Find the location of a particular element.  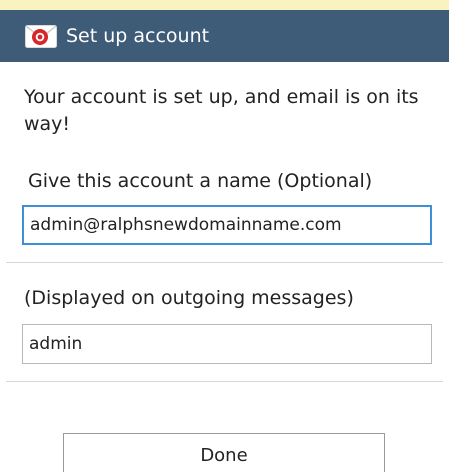

account-name-field-container is located at coordinates (227, 225).